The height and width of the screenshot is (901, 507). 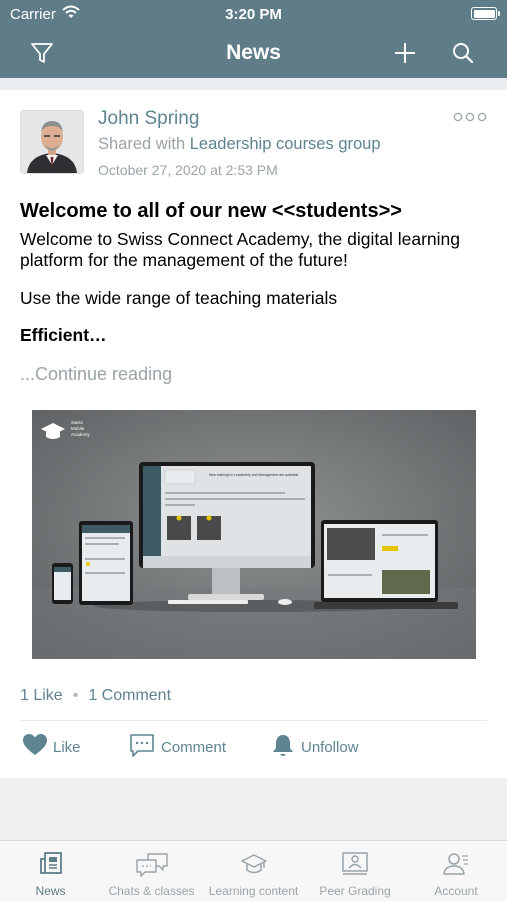 I want to click on battery-icon, so click(x=485, y=13).